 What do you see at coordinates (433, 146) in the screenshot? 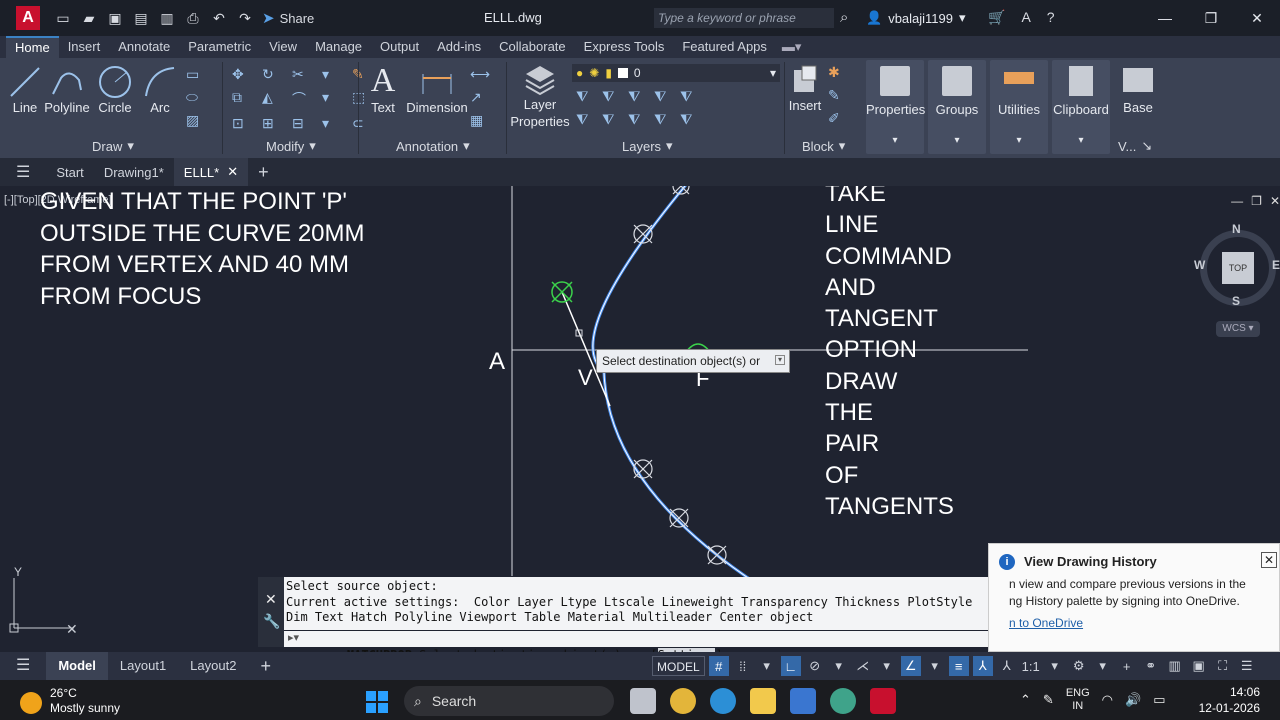
I see `annotation-panel-label: Annotation ▾` at bounding box center [433, 146].